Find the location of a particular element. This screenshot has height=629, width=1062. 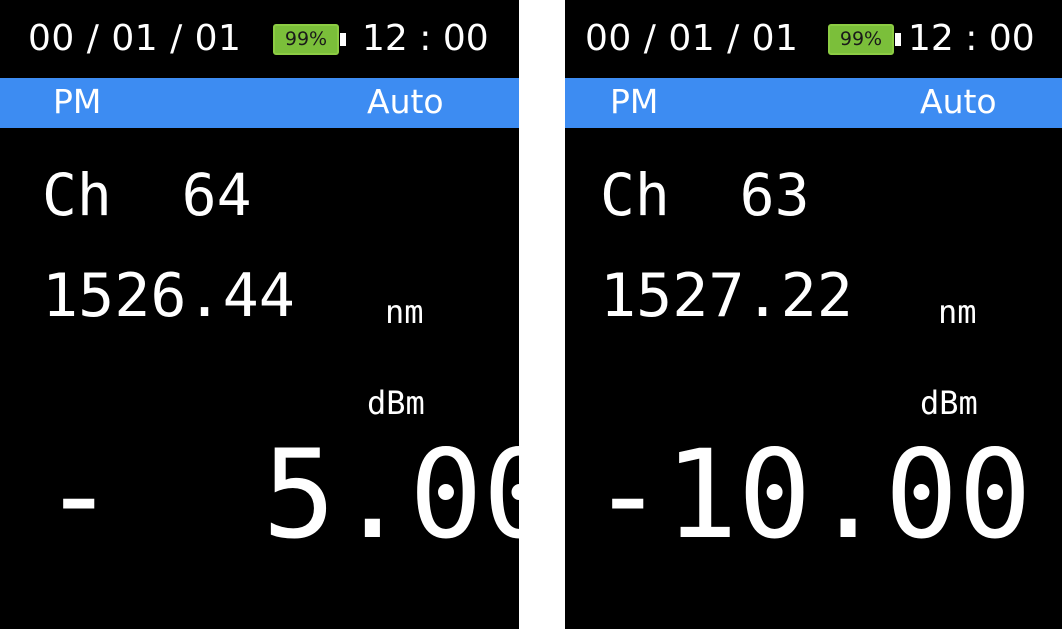

channel-readout: Ch 64 is located at coordinates (147, 195).